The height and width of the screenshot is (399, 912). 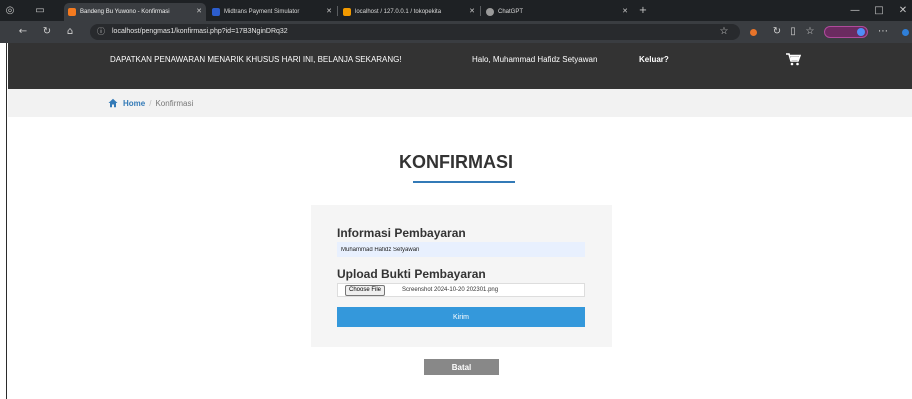 What do you see at coordinates (365, 290) in the screenshot?
I see `choose-file-button: Choose File` at bounding box center [365, 290].